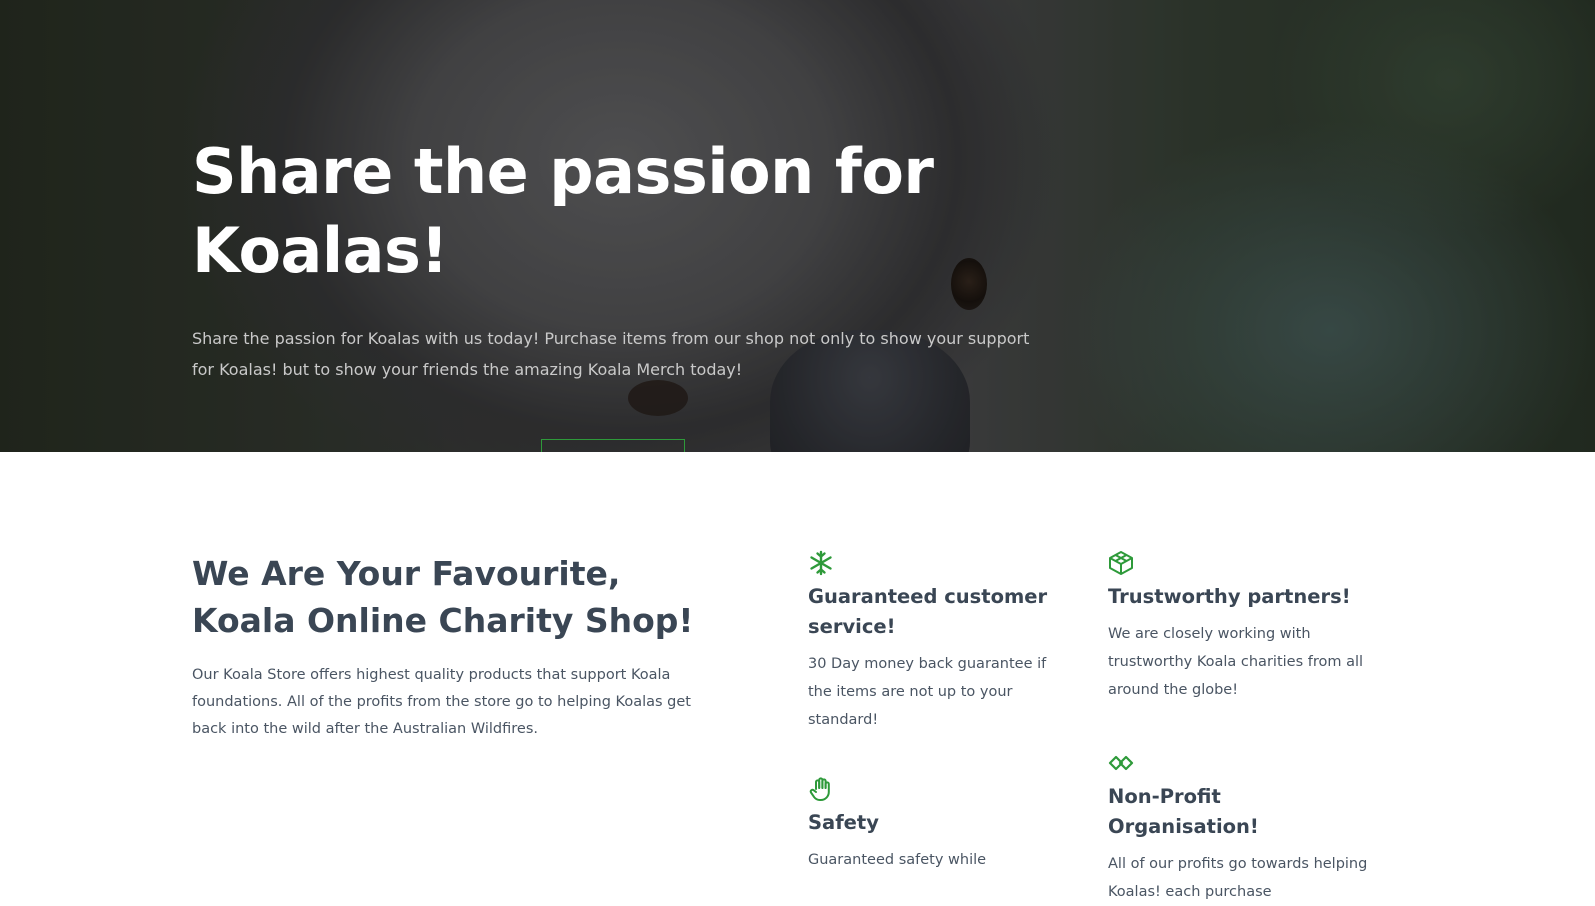 The width and height of the screenshot is (1595, 906). Describe the element at coordinates (1121, 763) in the screenshot. I see `codepen-icon` at that location.